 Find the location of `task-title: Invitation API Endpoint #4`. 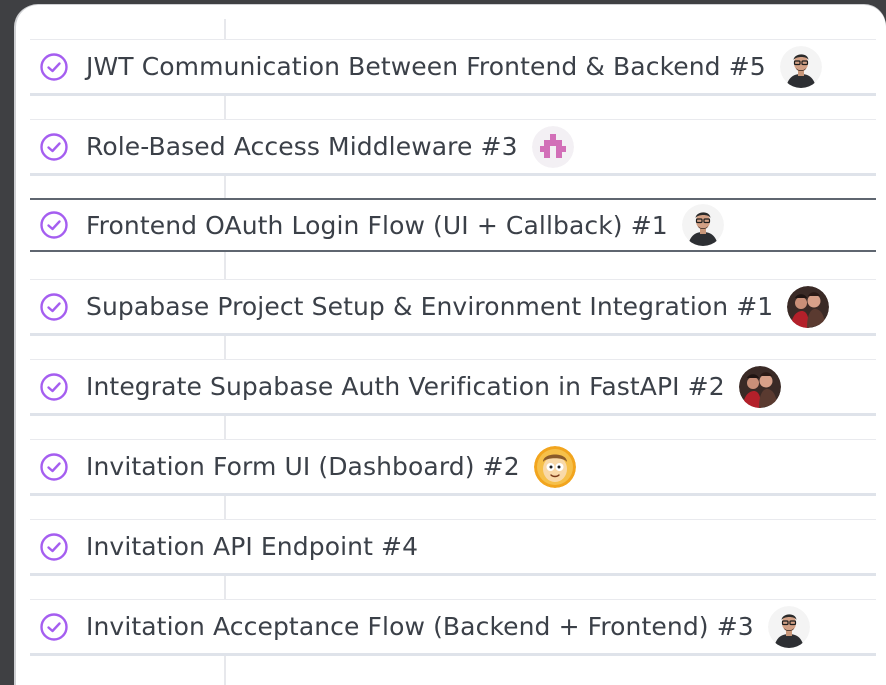

task-title: Invitation API Endpoint #4 is located at coordinates (252, 546).